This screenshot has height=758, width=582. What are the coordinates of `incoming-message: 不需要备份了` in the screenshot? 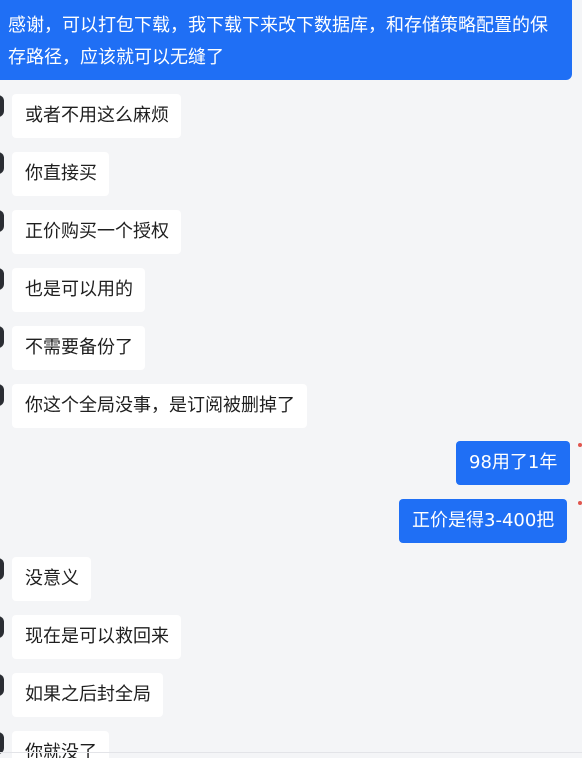 It's located at (78, 348).